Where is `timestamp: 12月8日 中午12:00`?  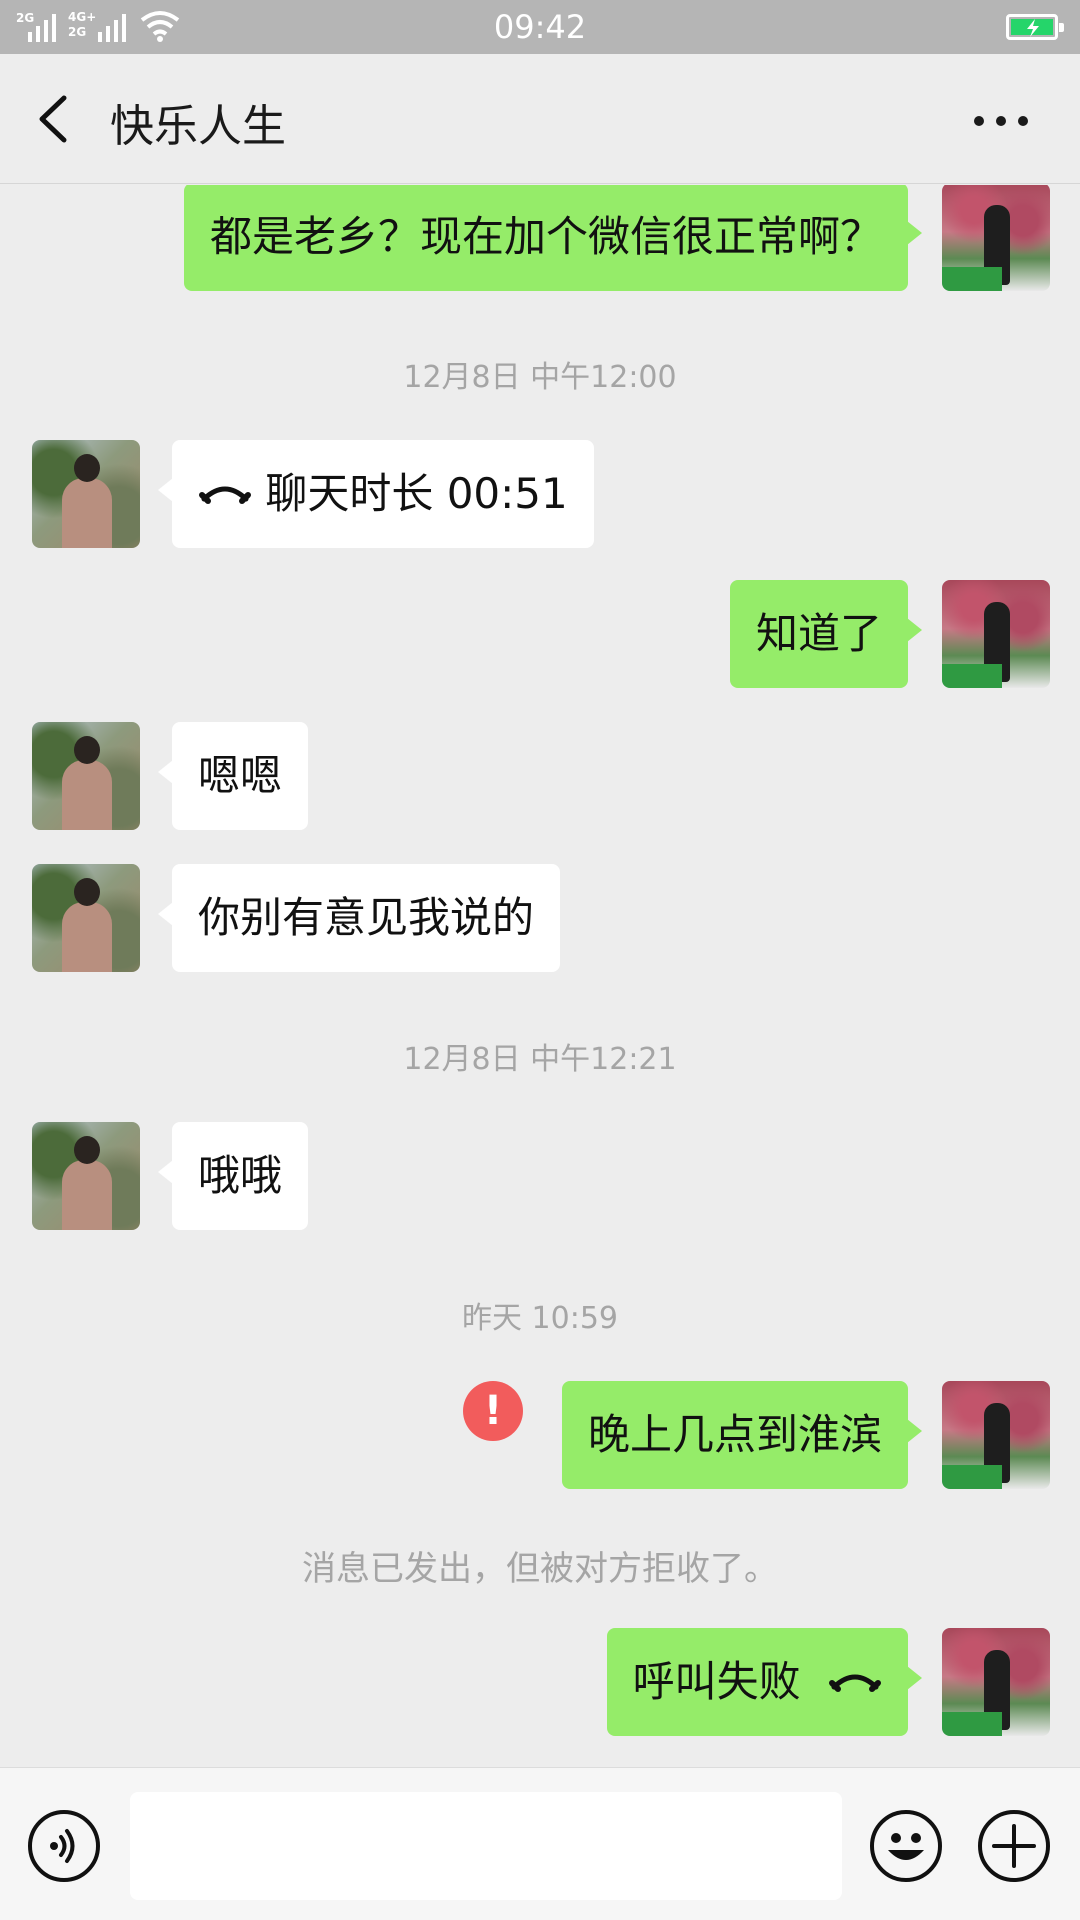 timestamp: 12月8日 中午12:00 is located at coordinates (540, 377).